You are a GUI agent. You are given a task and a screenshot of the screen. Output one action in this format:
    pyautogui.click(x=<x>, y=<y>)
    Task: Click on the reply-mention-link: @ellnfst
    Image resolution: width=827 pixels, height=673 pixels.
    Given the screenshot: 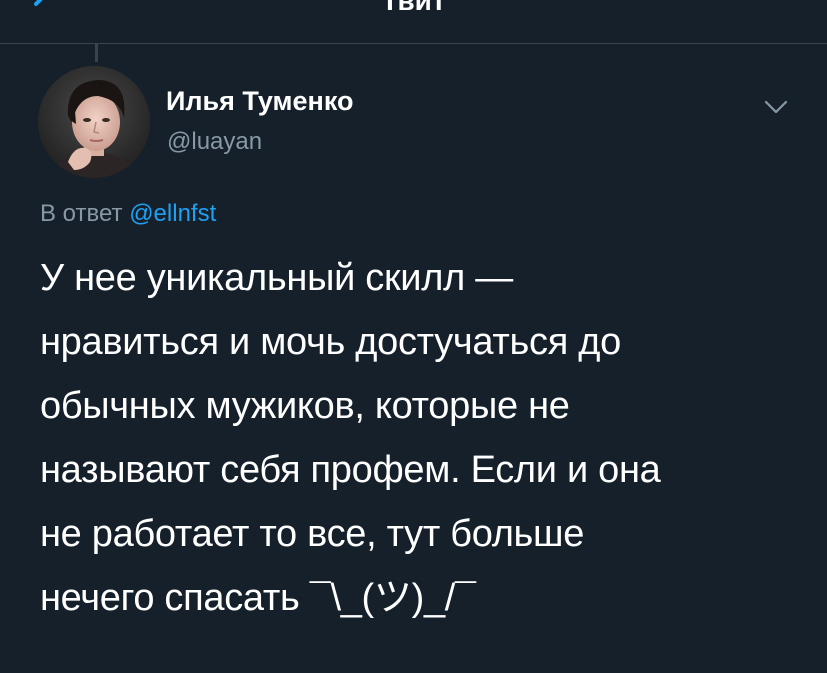 What is the action you would take?
    pyautogui.click(x=172, y=213)
    